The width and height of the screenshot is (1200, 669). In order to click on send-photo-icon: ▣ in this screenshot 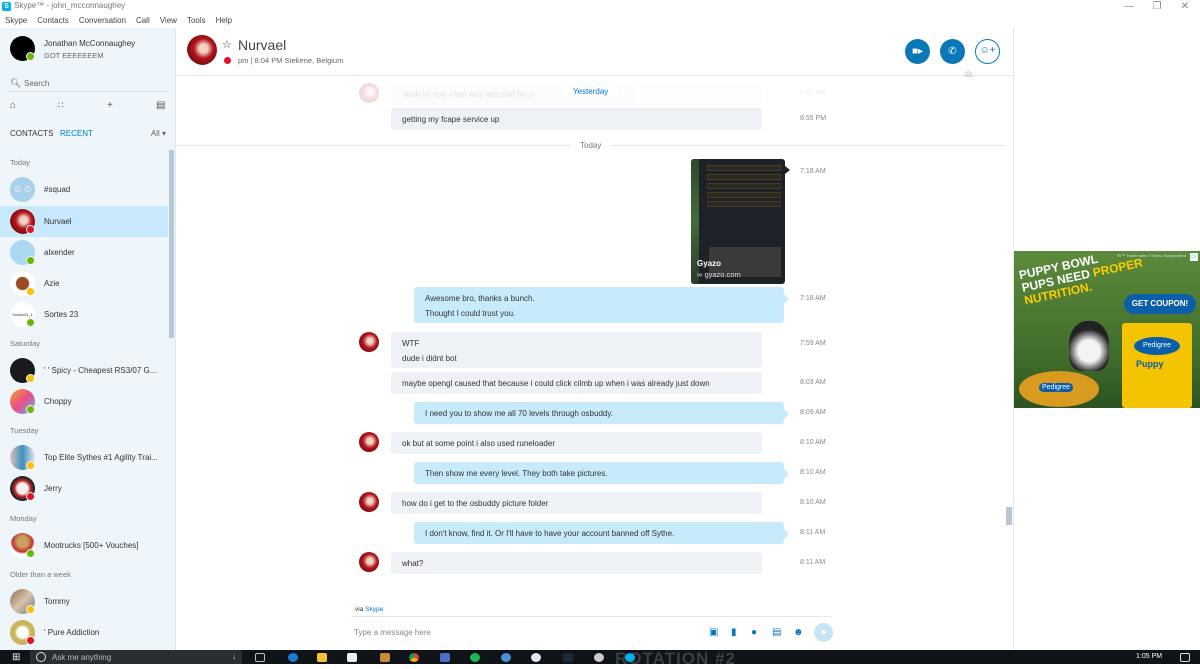, I will do `click(713, 632)`.